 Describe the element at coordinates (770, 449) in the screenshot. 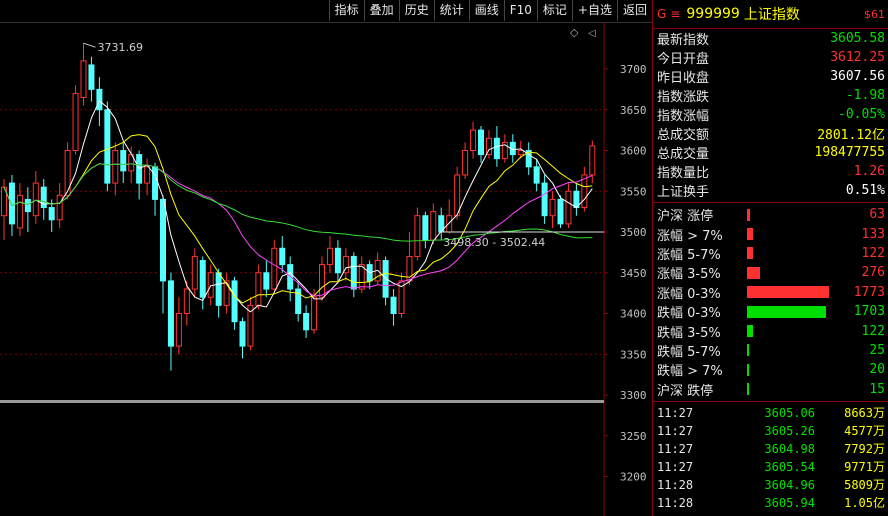

I see `tick-row: 11:27 3604.98 7792万` at that location.